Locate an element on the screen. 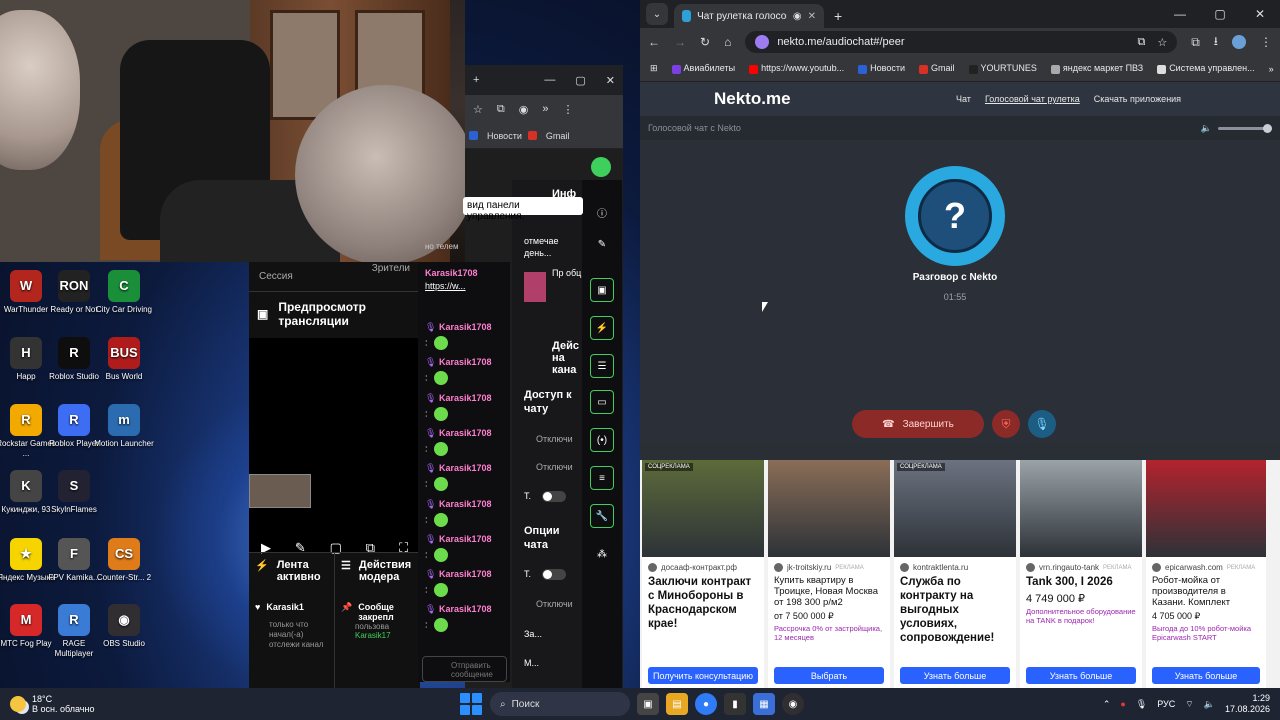 The width and height of the screenshot is (1280, 720). new-tab-icon: + is located at coordinates (476, 80).